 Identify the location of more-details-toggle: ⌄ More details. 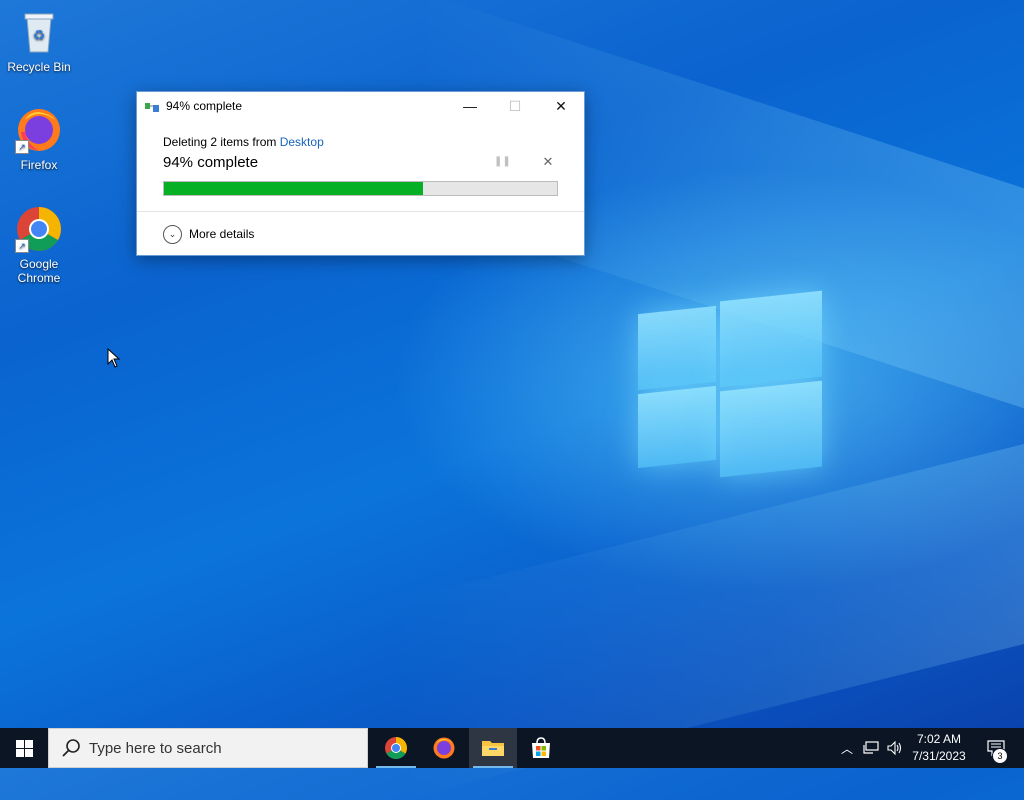
(208, 234).